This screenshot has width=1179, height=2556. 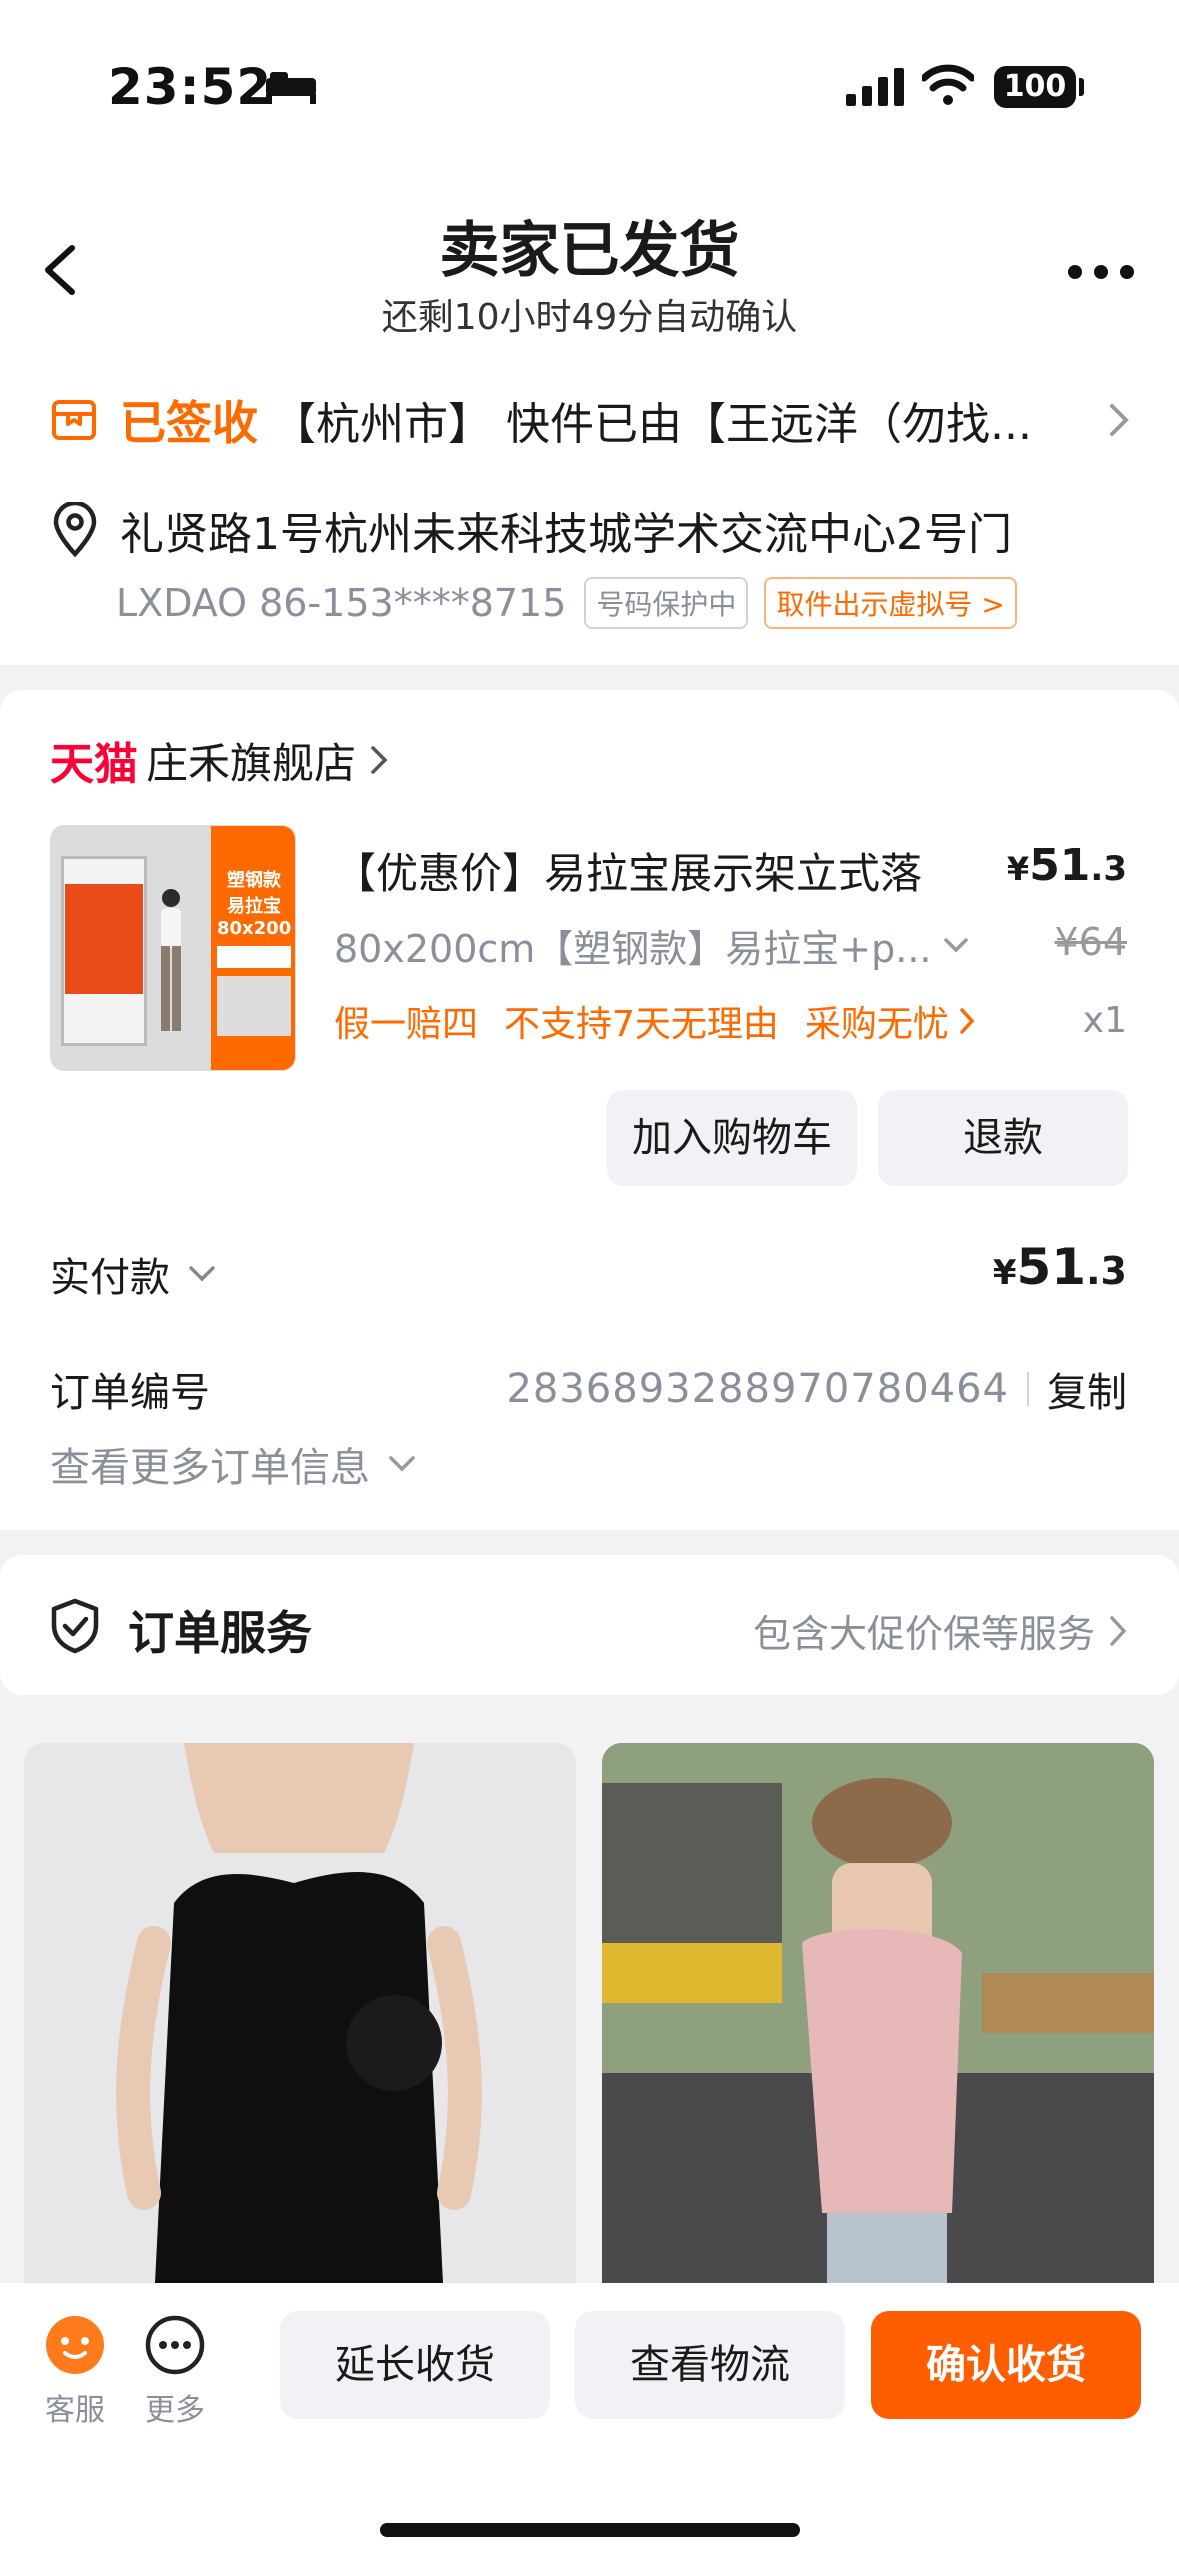 I want to click on recommend-card-top, so click(x=878, y=2023).